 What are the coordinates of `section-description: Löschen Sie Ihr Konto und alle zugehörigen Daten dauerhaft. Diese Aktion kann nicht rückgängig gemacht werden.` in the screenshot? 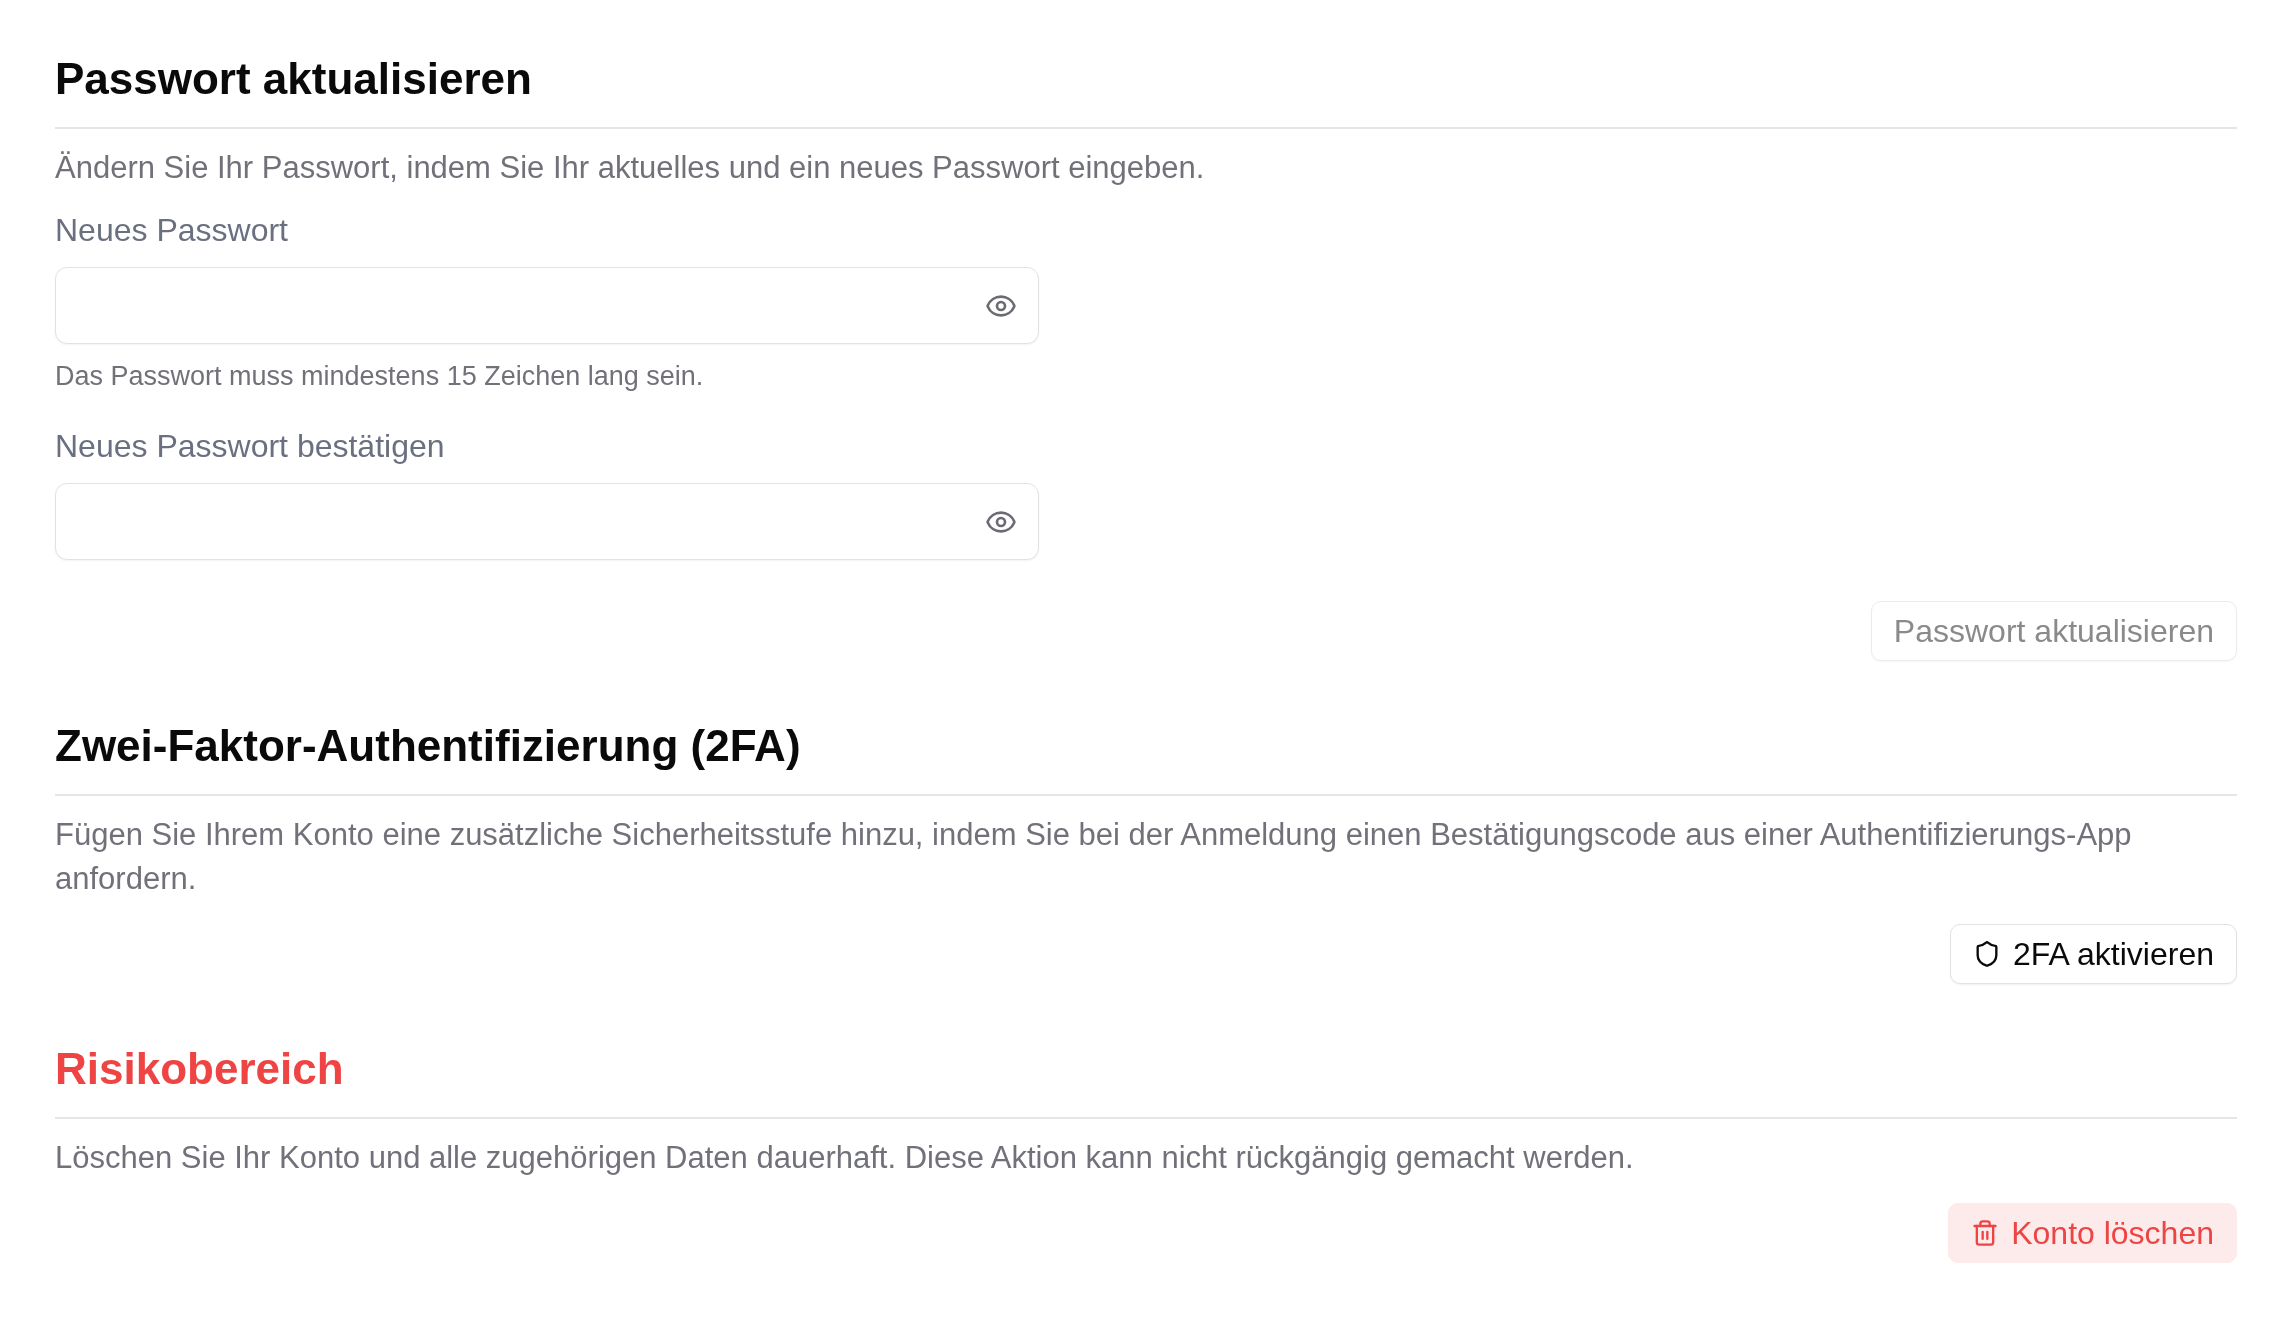 It's located at (845, 1158).